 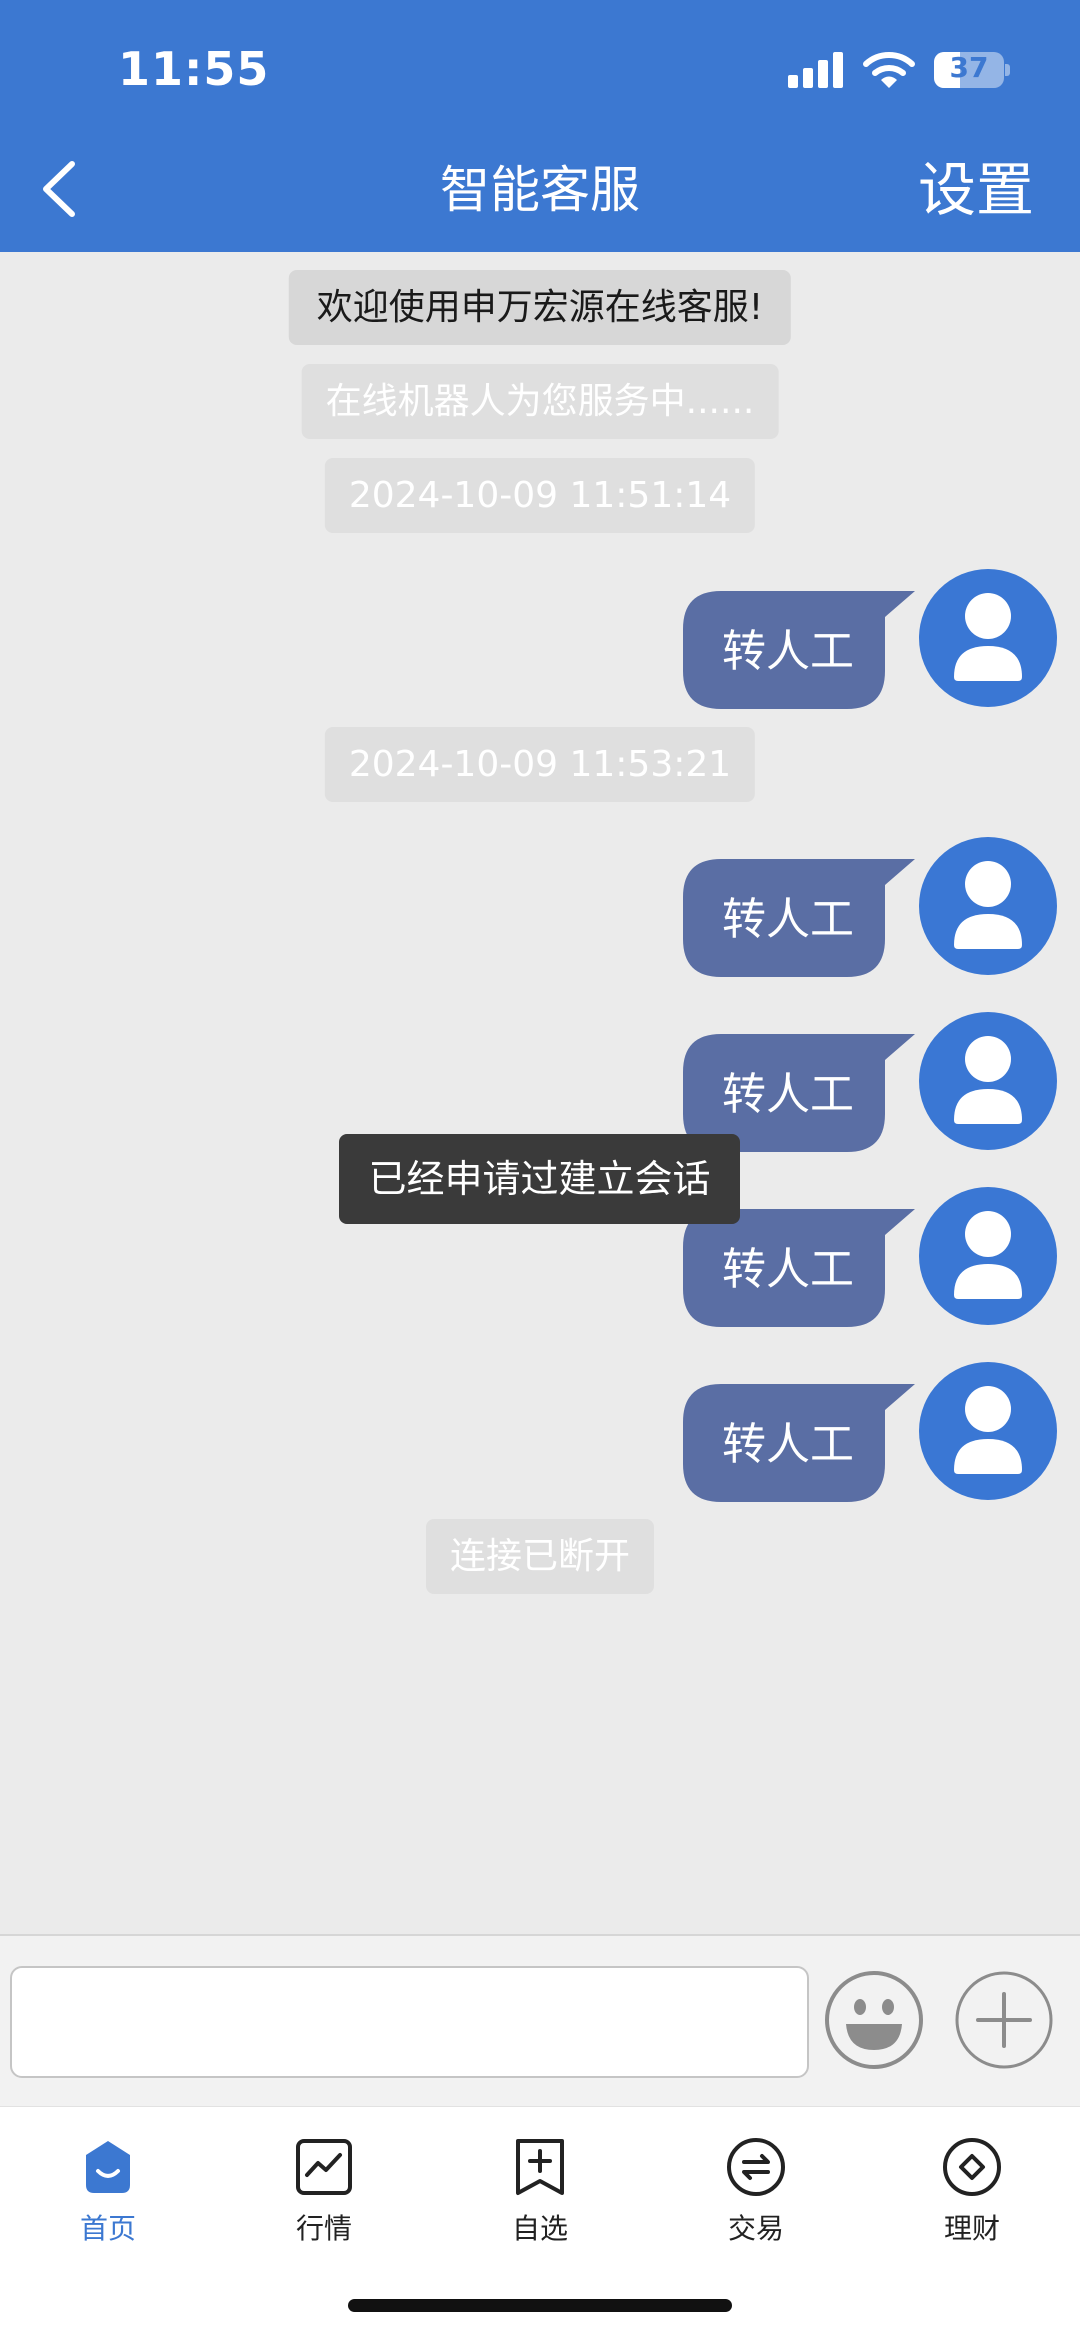 What do you see at coordinates (972, 2167) in the screenshot?
I see `wealth-diamond-icon` at bounding box center [972, 2167].